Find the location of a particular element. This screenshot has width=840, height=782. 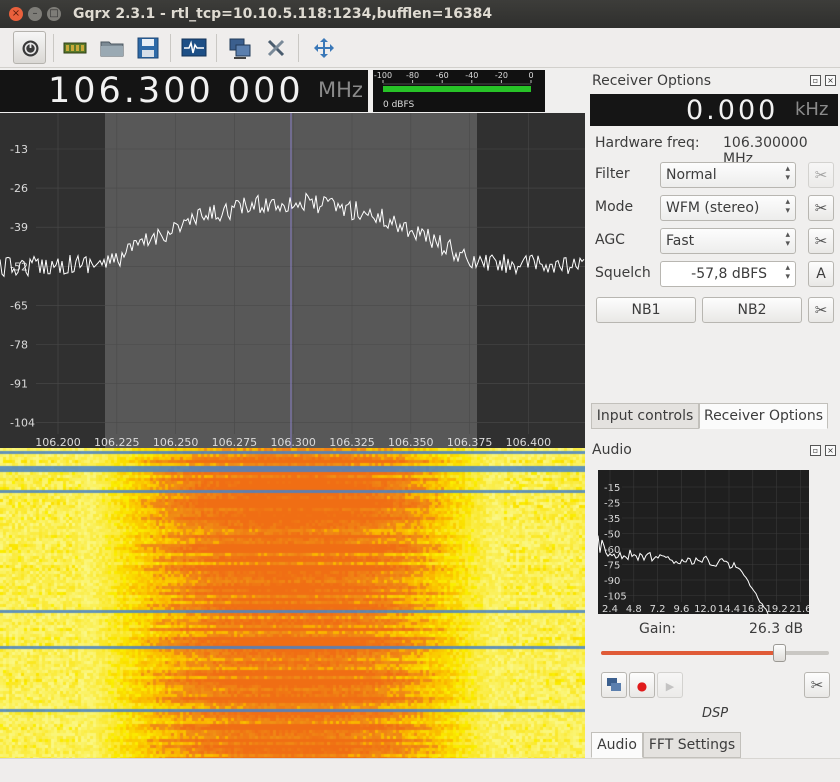

frequency-display: 106.300 000 MHz is located at coordinates (184, 91).